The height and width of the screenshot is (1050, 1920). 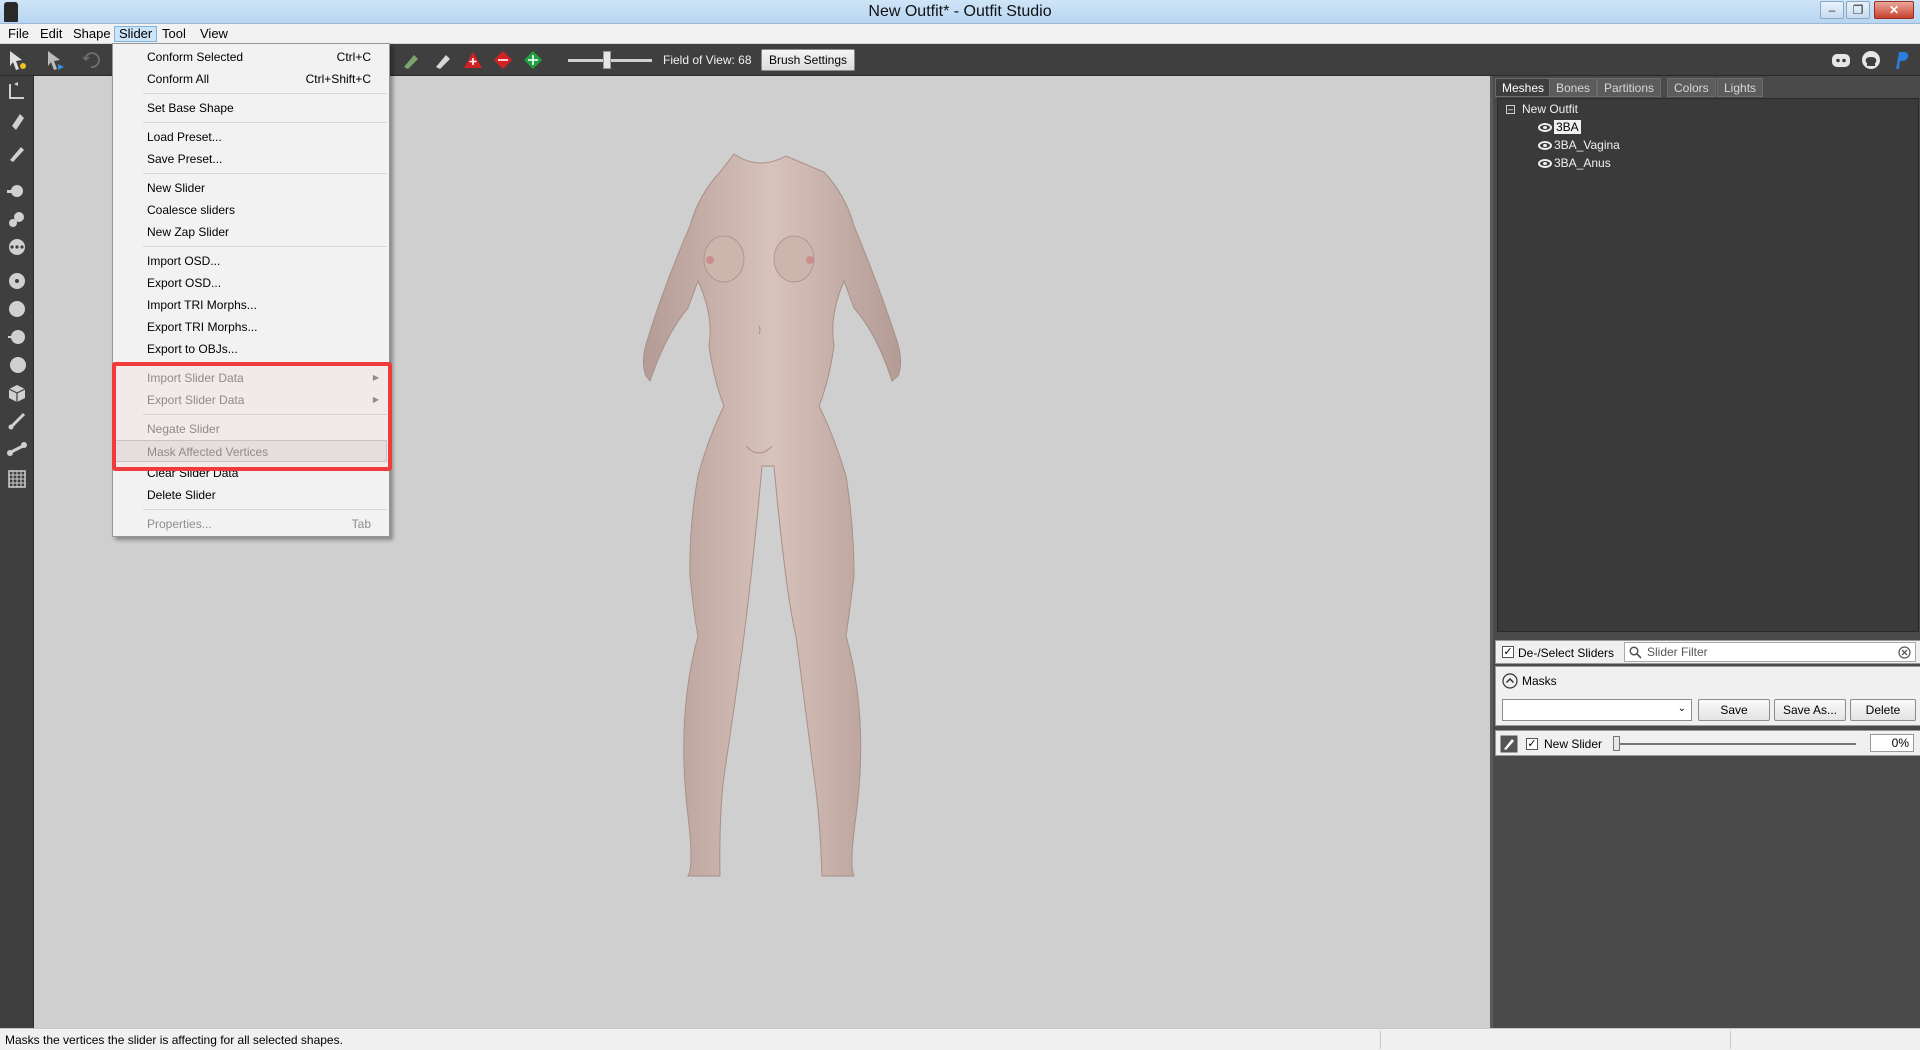 What do you see at coordinates (443, 60) in the screenshot?
I see `brush-paint-icon` at bounding box center [443, 60].